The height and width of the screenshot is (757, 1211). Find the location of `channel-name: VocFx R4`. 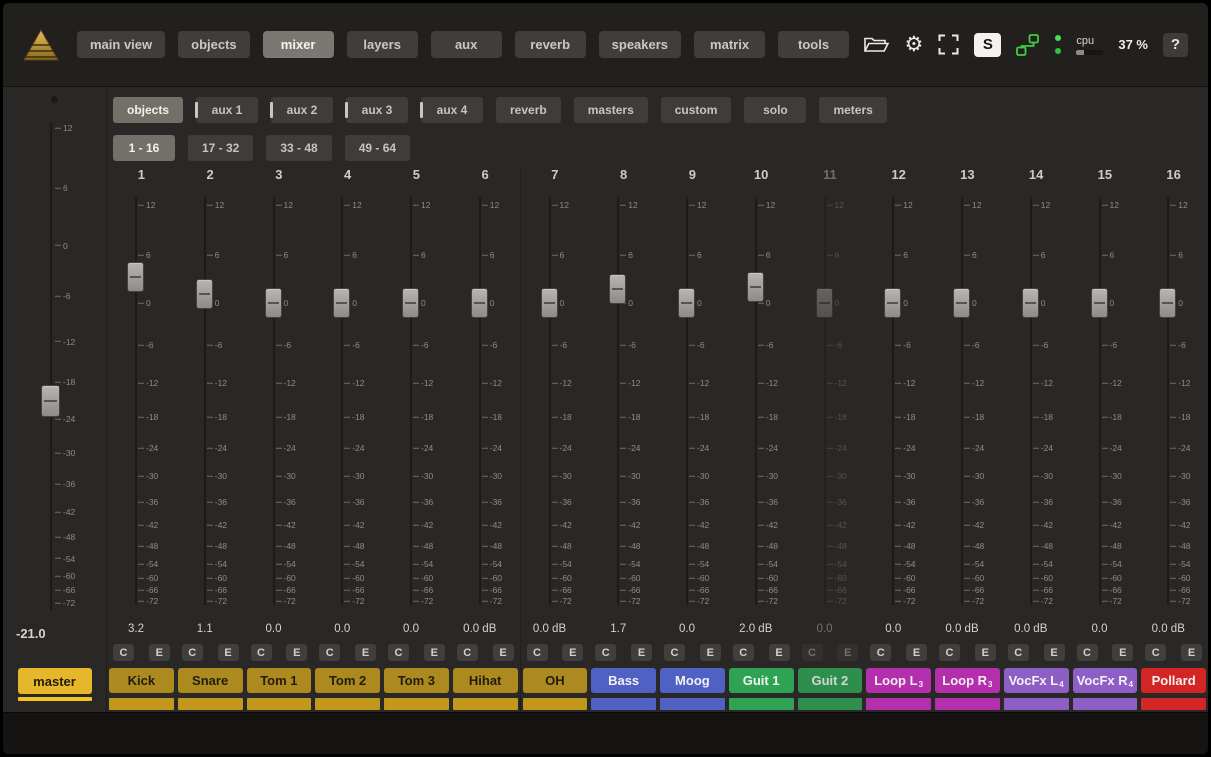

channel-name: VocFx R4 is located at coordinates (1105, 680).